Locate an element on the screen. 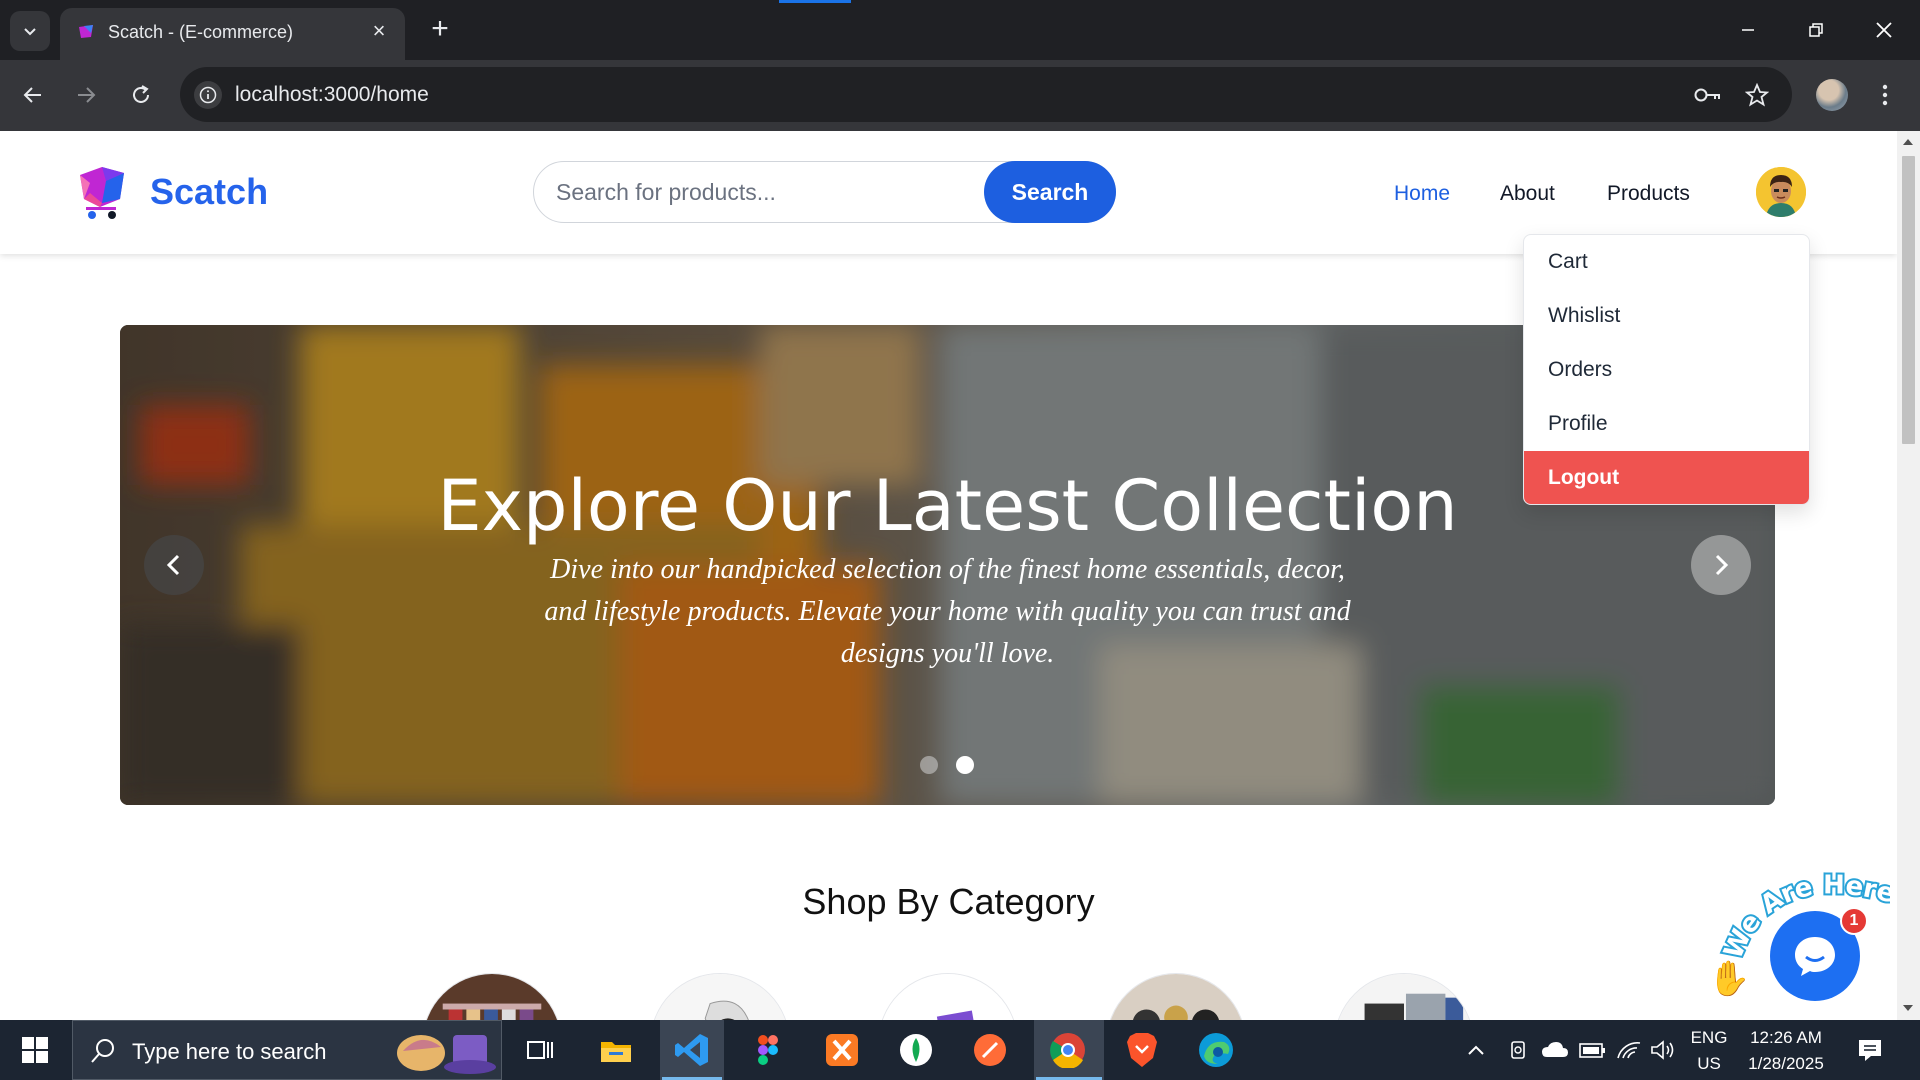  chat-widget: We Are Here! ✋ 1 is located at coordinates (1795, 931).